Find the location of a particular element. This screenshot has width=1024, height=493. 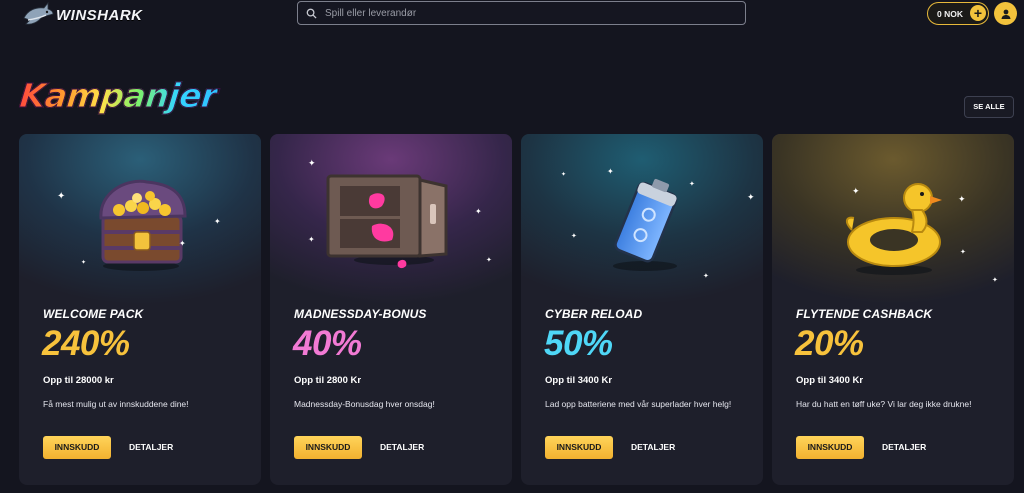

card-percent: 20% is located at coordinates (829, 343).